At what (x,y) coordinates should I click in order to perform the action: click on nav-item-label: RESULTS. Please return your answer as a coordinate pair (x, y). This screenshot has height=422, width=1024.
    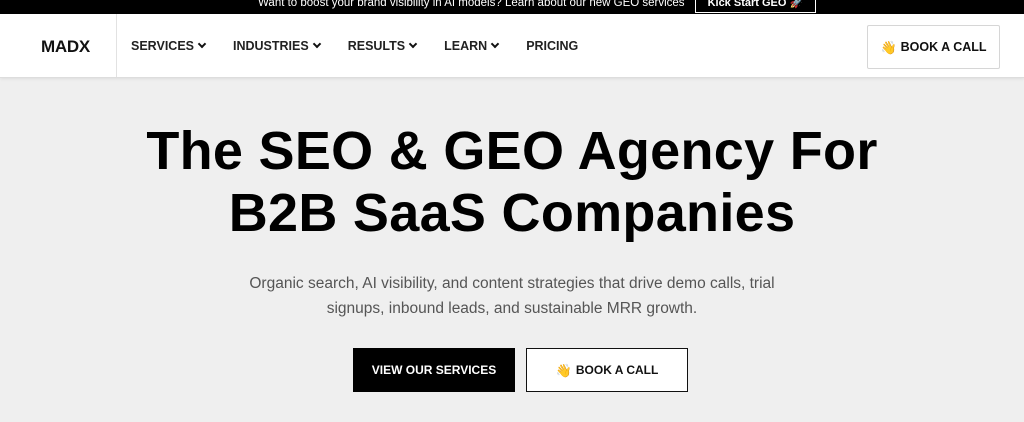
    Looking at the image, I should click on (376, 46).